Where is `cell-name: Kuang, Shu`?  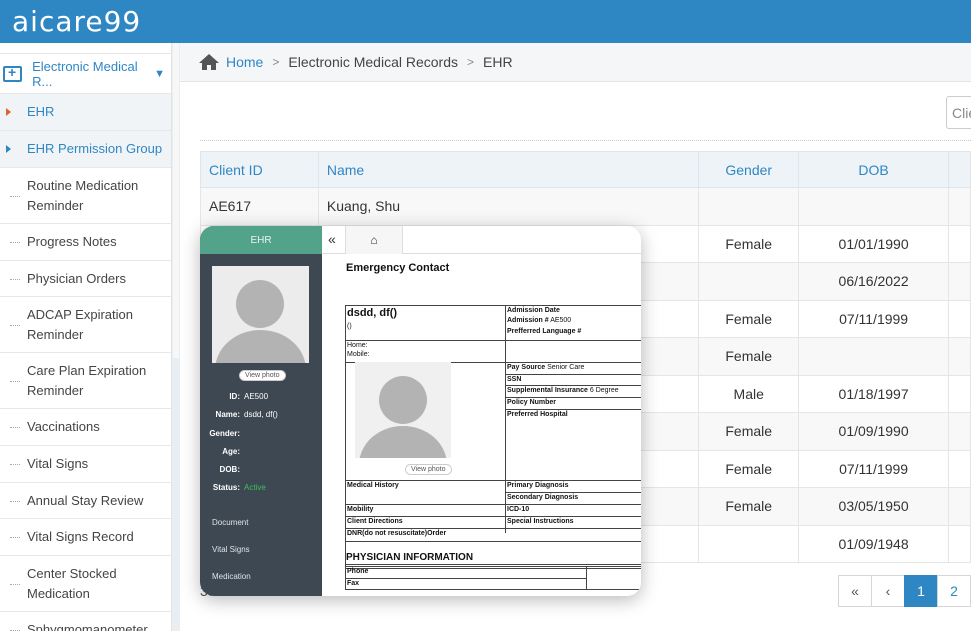
cell-name: Kuang, Shu is located at coordinates (508, 206).